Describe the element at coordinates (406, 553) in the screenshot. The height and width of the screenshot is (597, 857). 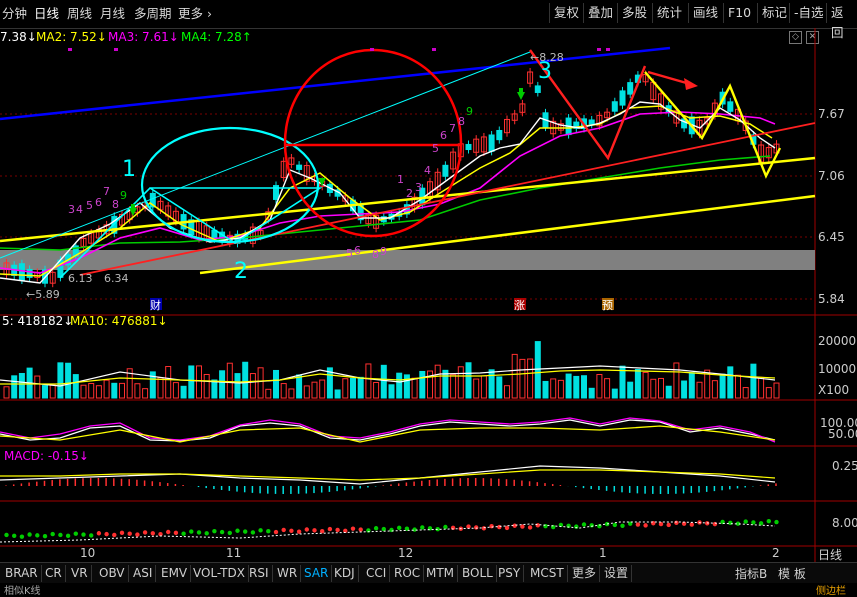
I see `date-tick-dec: 12` at that location.